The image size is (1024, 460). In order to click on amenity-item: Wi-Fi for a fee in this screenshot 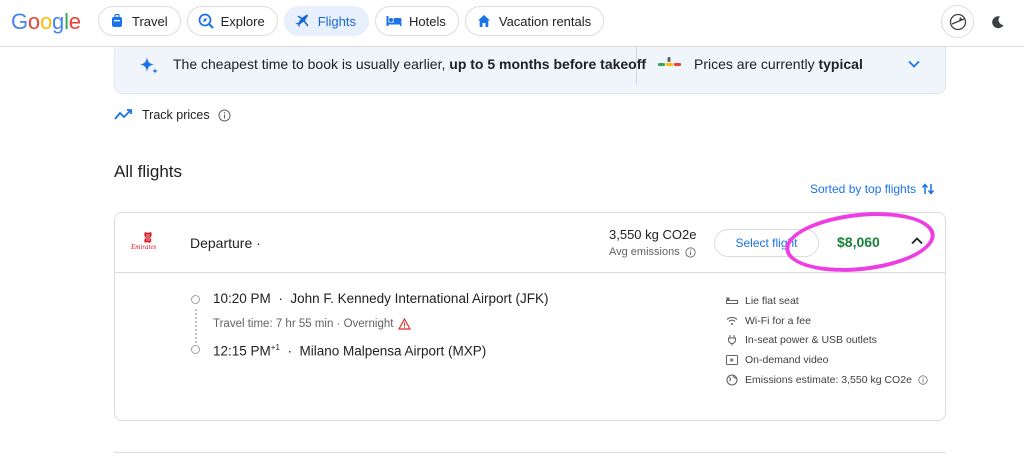, I will do `click(826, 321)`.